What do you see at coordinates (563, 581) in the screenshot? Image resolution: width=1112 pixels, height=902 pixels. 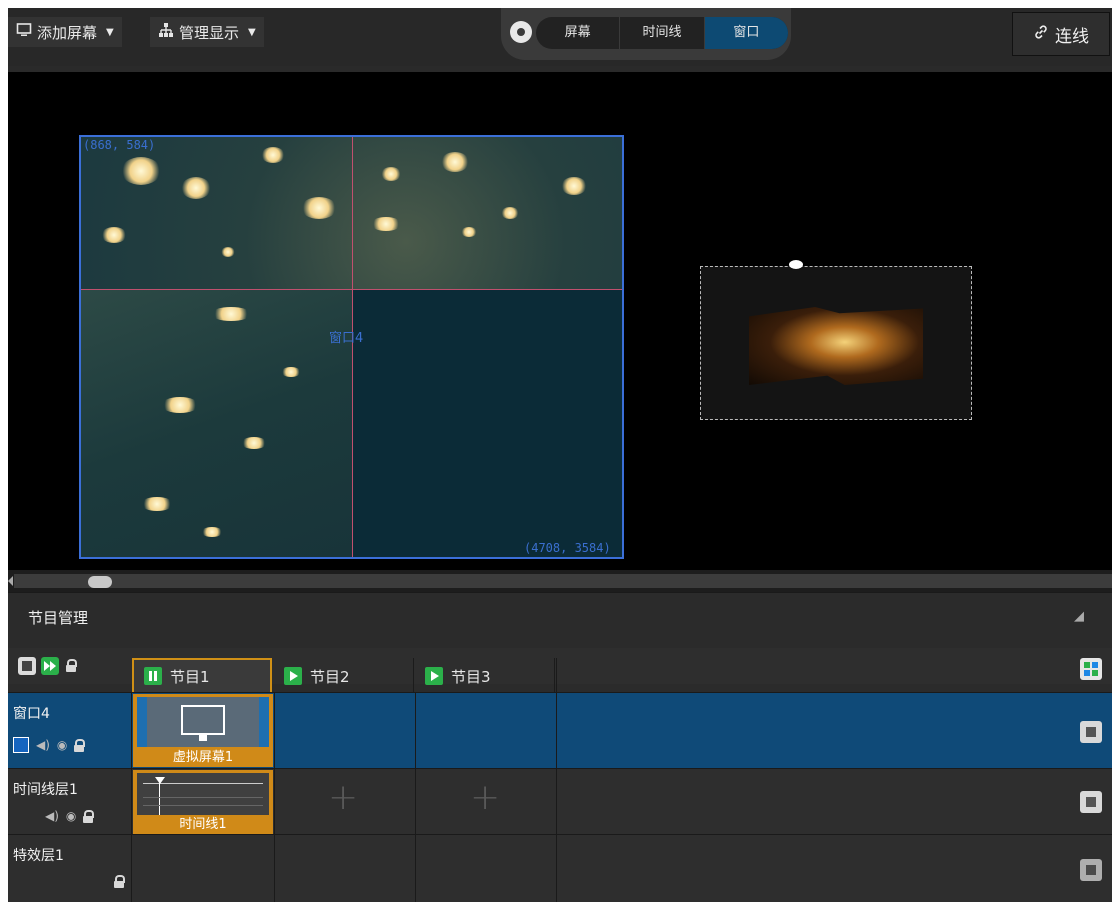 I see `scrollbar-track` at bounding box center [563, 581].